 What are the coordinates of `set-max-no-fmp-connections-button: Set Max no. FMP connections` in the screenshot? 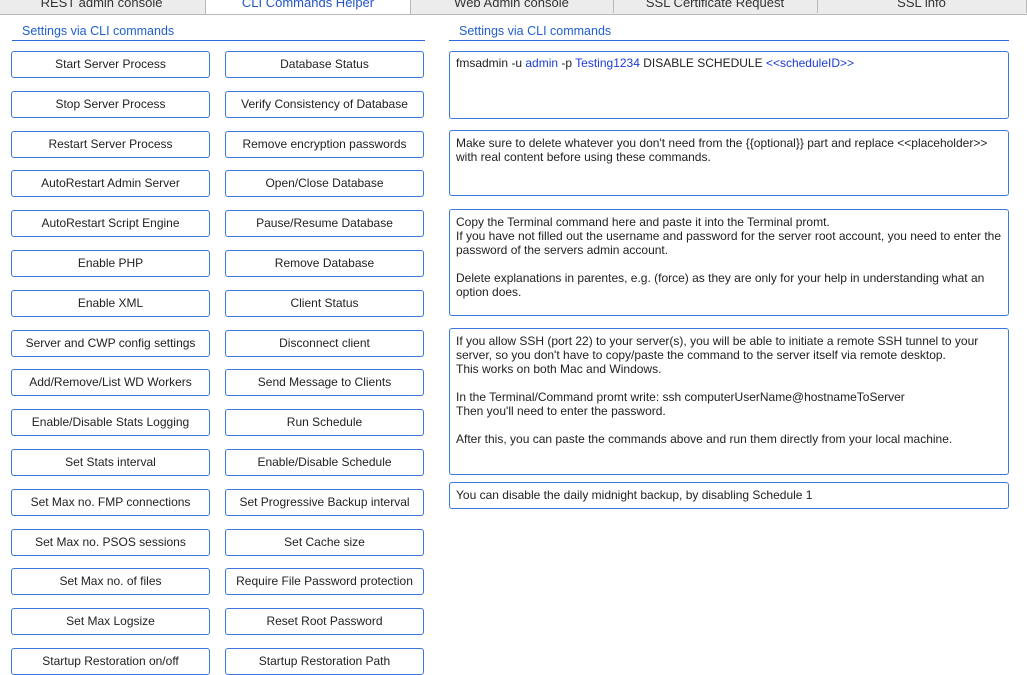 It's located at (110, 502).